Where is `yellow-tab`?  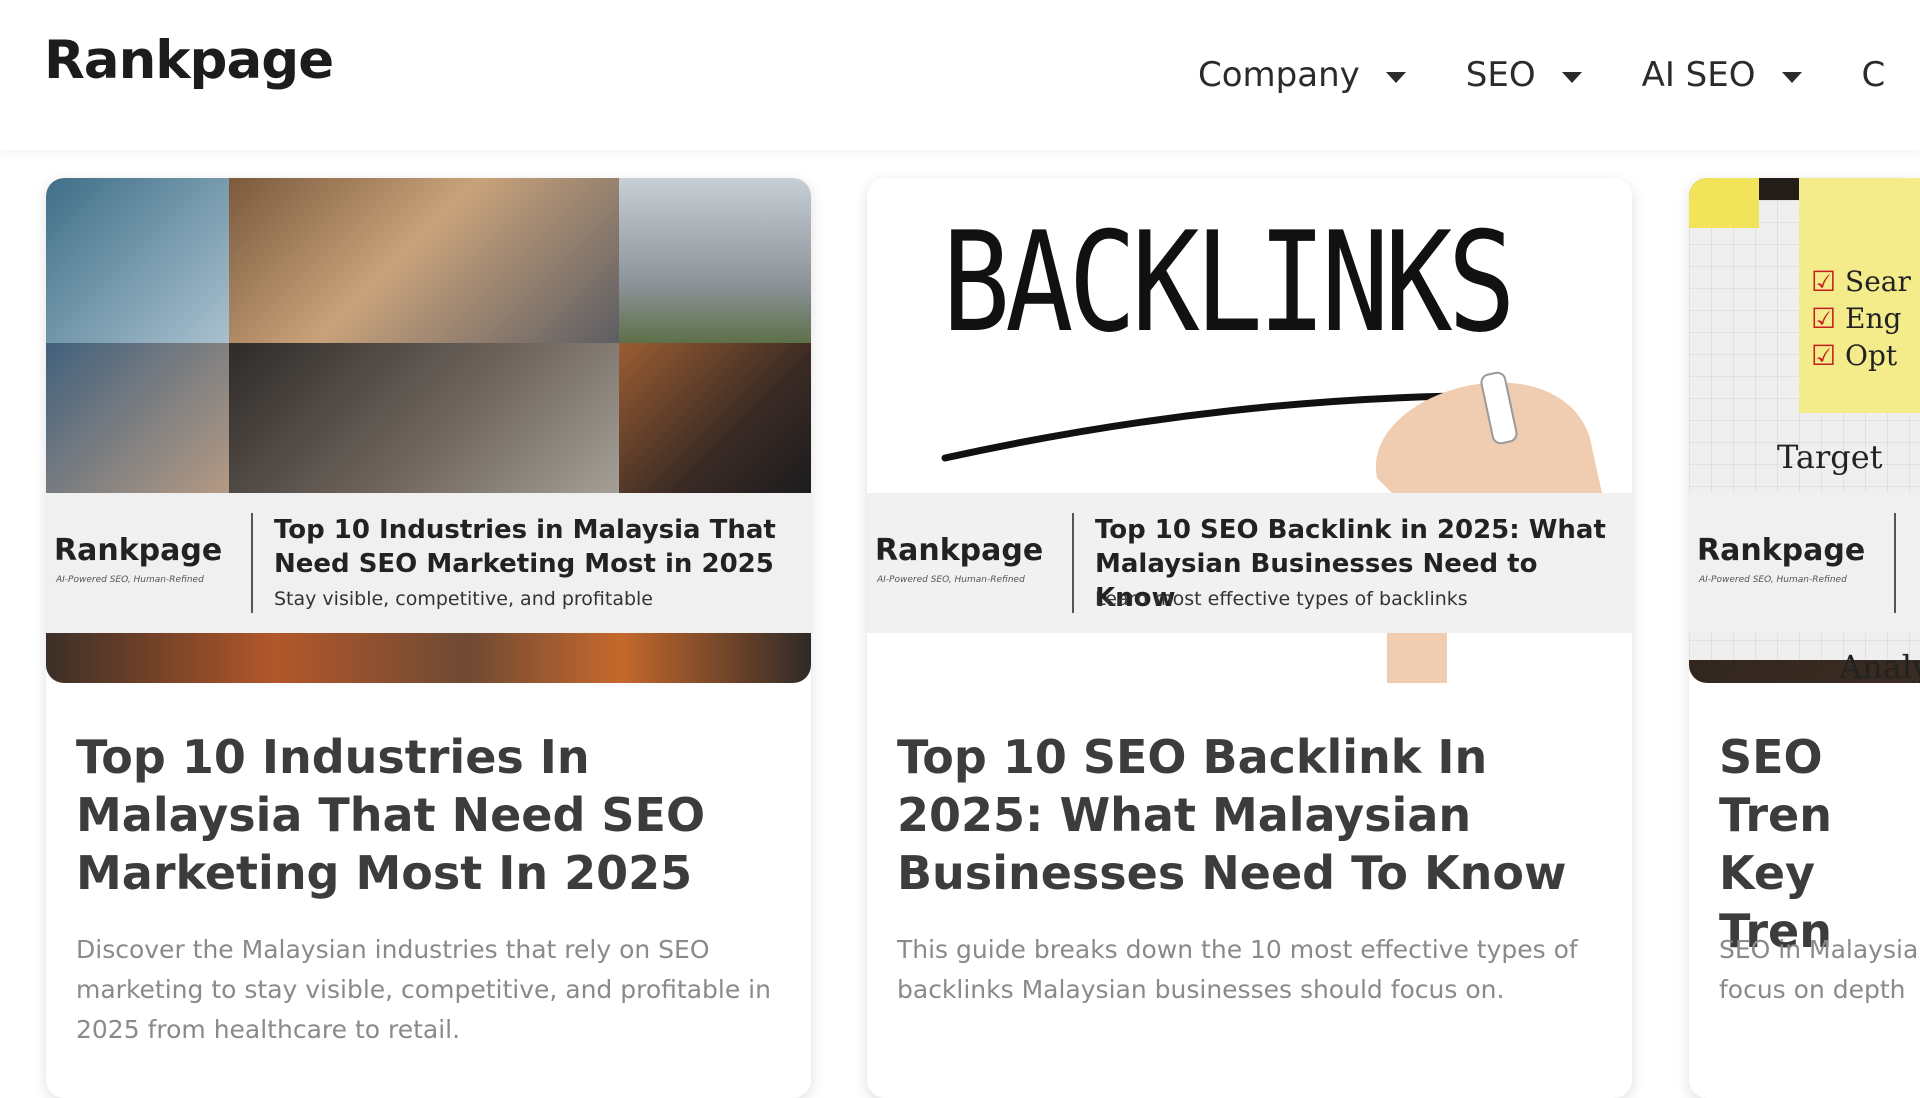 yellow-tab is located at coordinates (1724, 203).